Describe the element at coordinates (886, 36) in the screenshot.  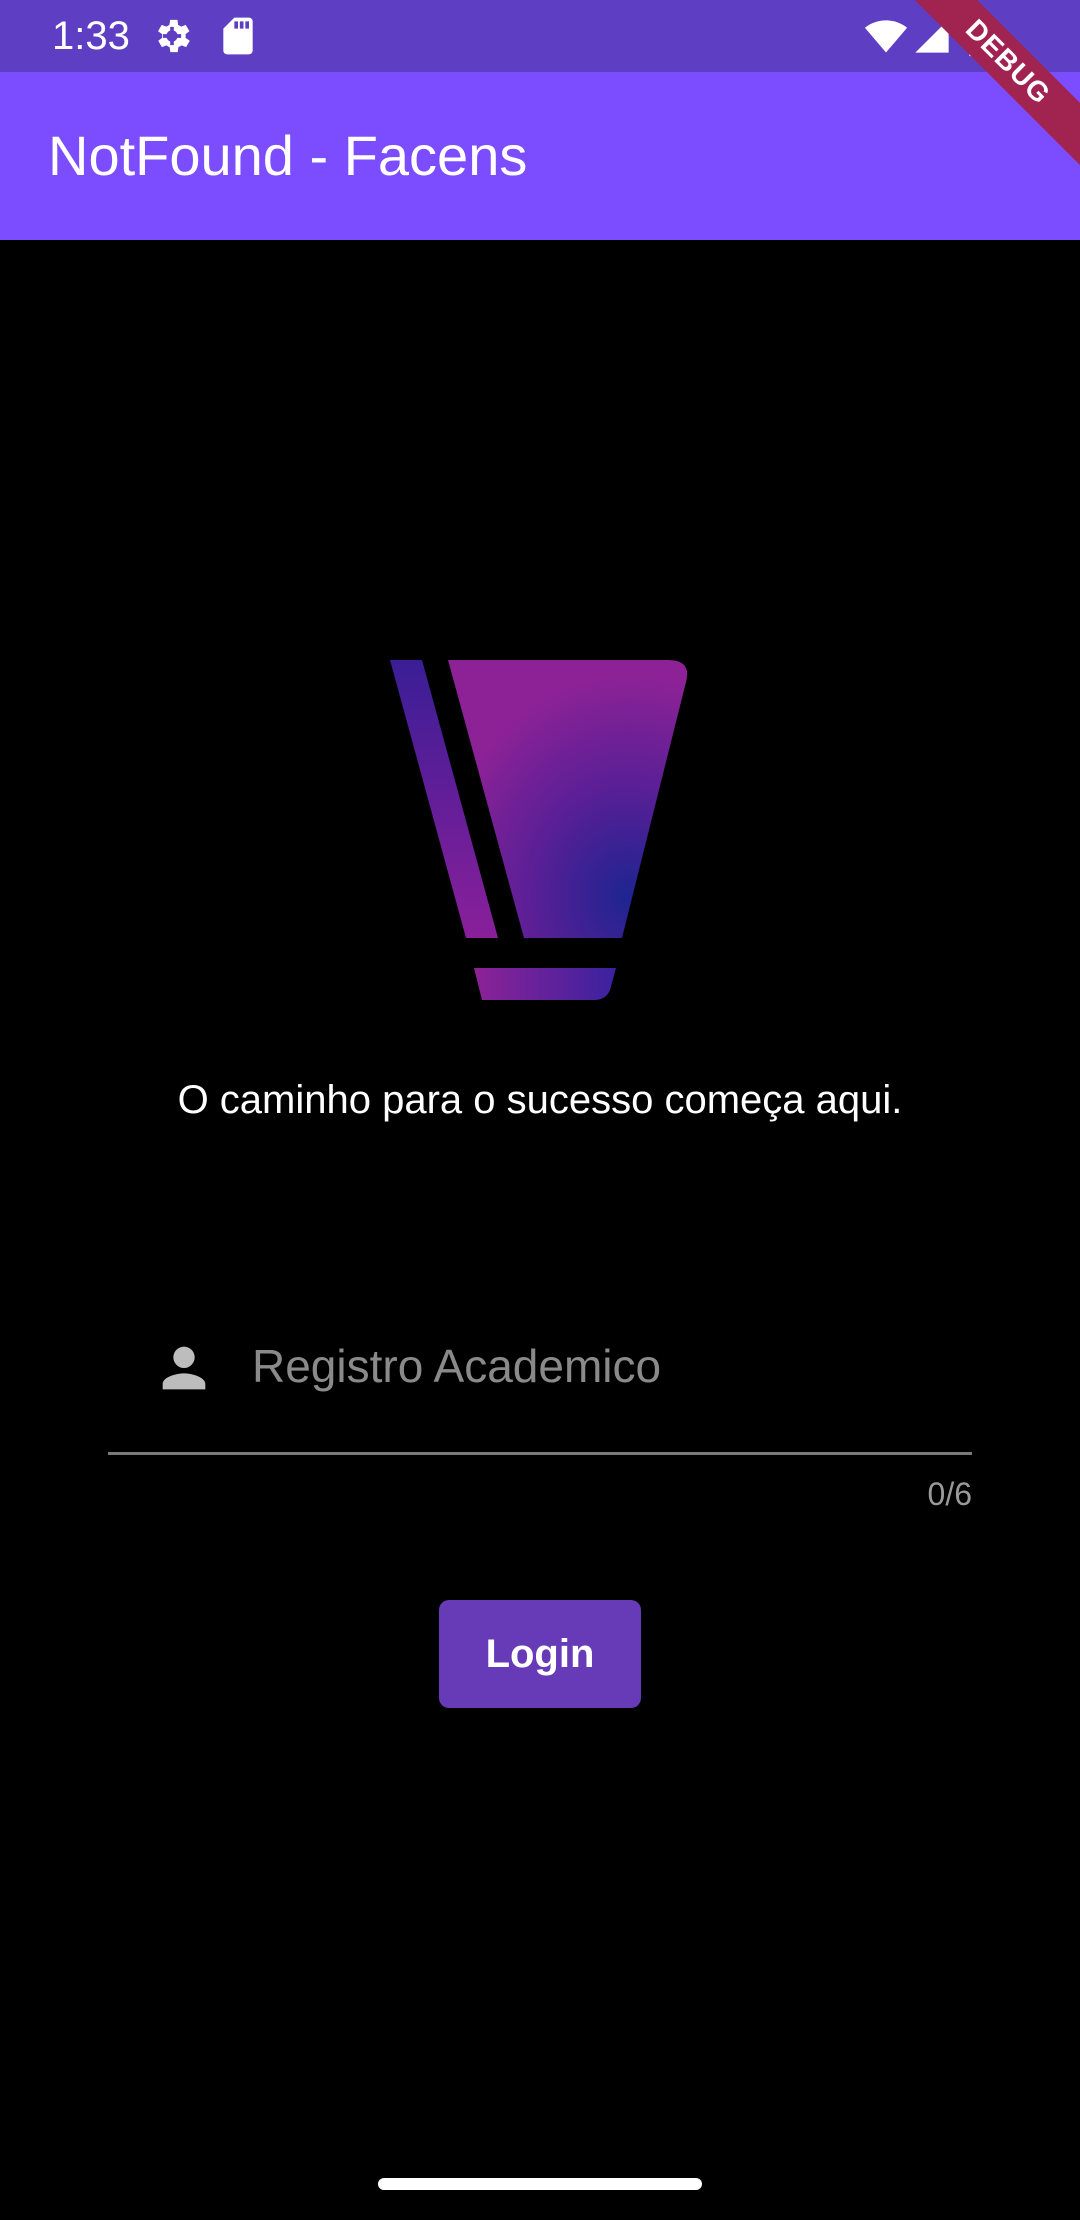
I see `wifi-icon` at that location.